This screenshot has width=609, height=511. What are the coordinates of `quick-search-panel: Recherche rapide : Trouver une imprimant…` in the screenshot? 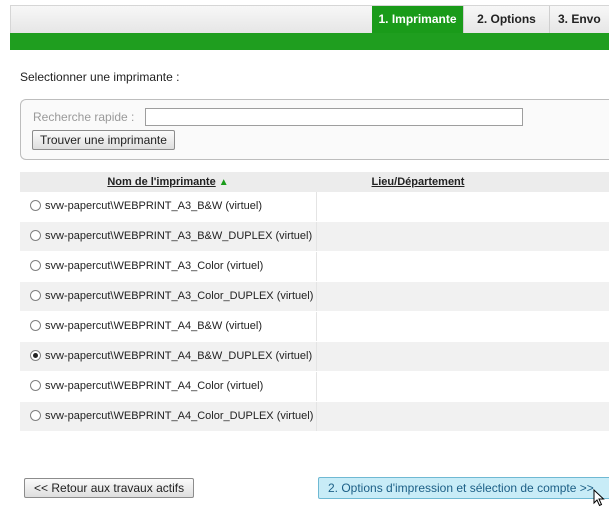 It's located at (314, 129).